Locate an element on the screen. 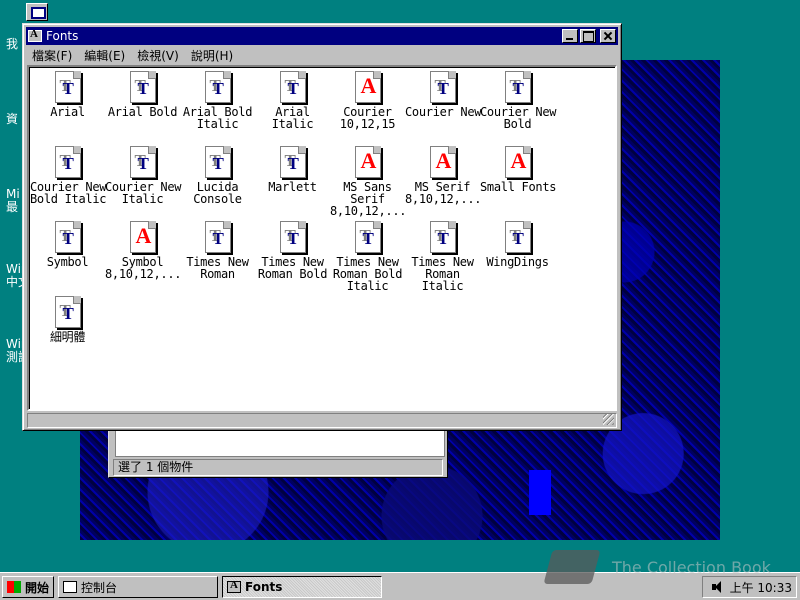  font-file-item: T Arial Bold Italic is located at coordinates (217, 100).